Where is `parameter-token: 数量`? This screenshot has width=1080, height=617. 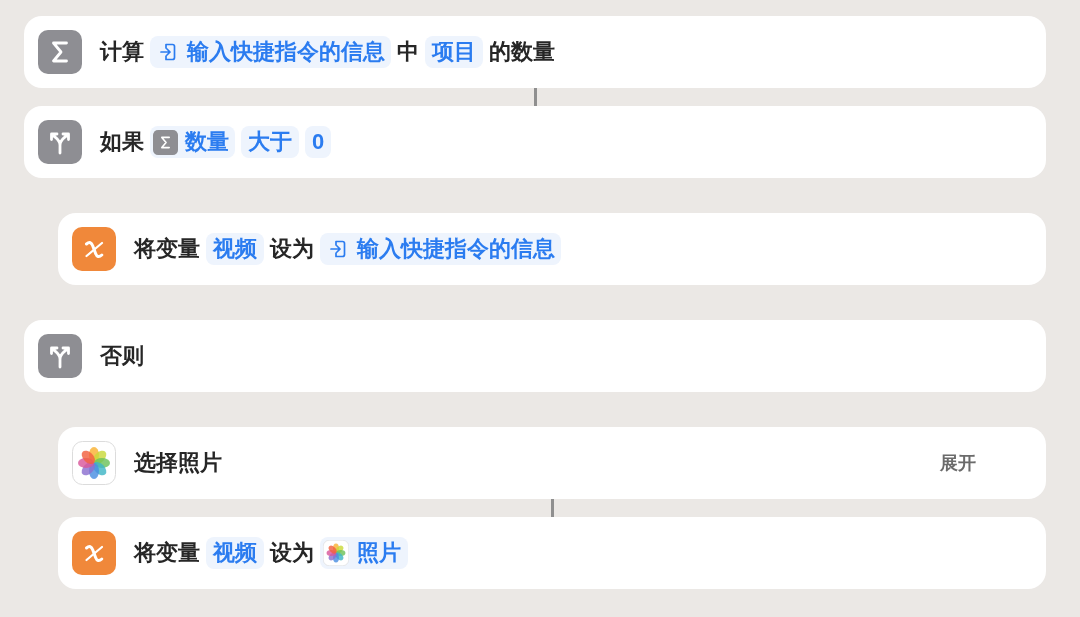 parameter-token: 数量 is located at coordinates (192, 142).